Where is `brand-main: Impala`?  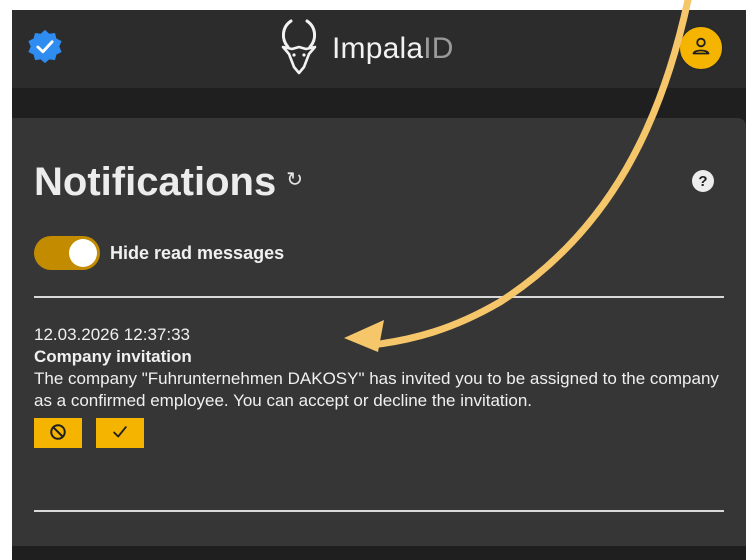
brand-main: Impala is located at coordinates (378, 48).